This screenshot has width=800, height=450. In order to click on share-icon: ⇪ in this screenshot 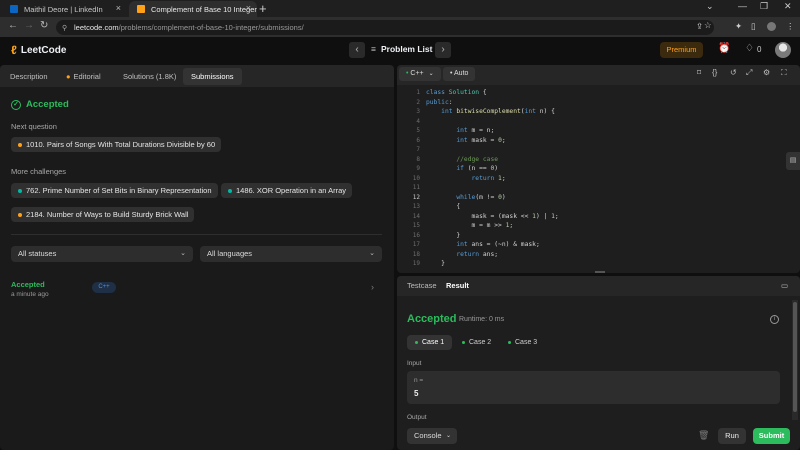, I will do `click(699, 26)`.